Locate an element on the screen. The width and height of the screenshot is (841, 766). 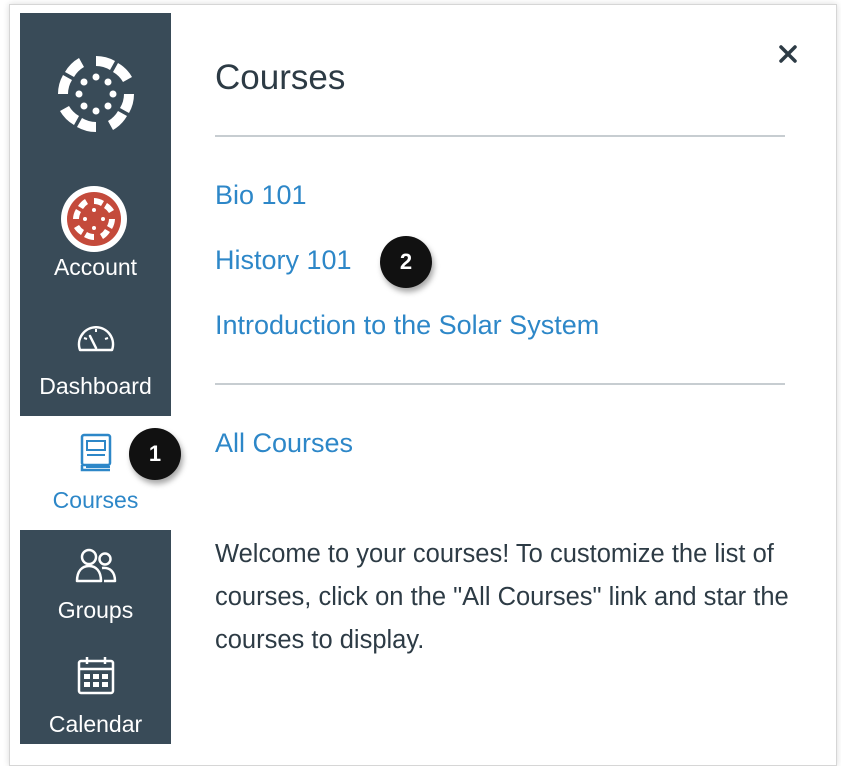
close-icon is located at coordinates (788, 54).